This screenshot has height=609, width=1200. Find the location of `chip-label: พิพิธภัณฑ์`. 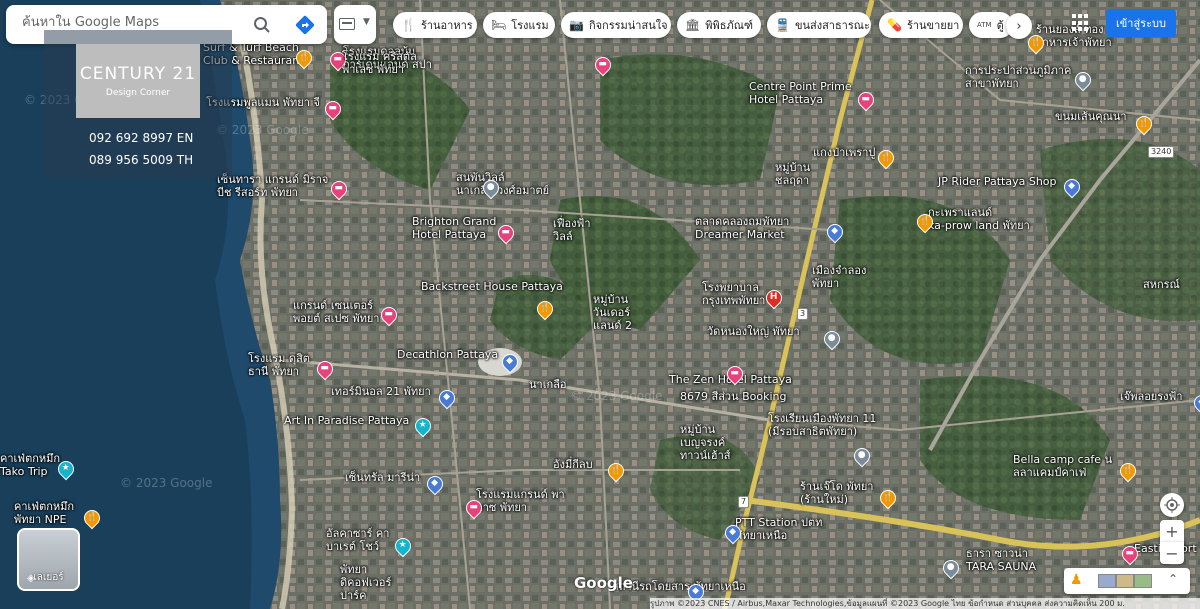

chip-label: พิพิธภัณฑ์ is located at coordinates (729, 25).